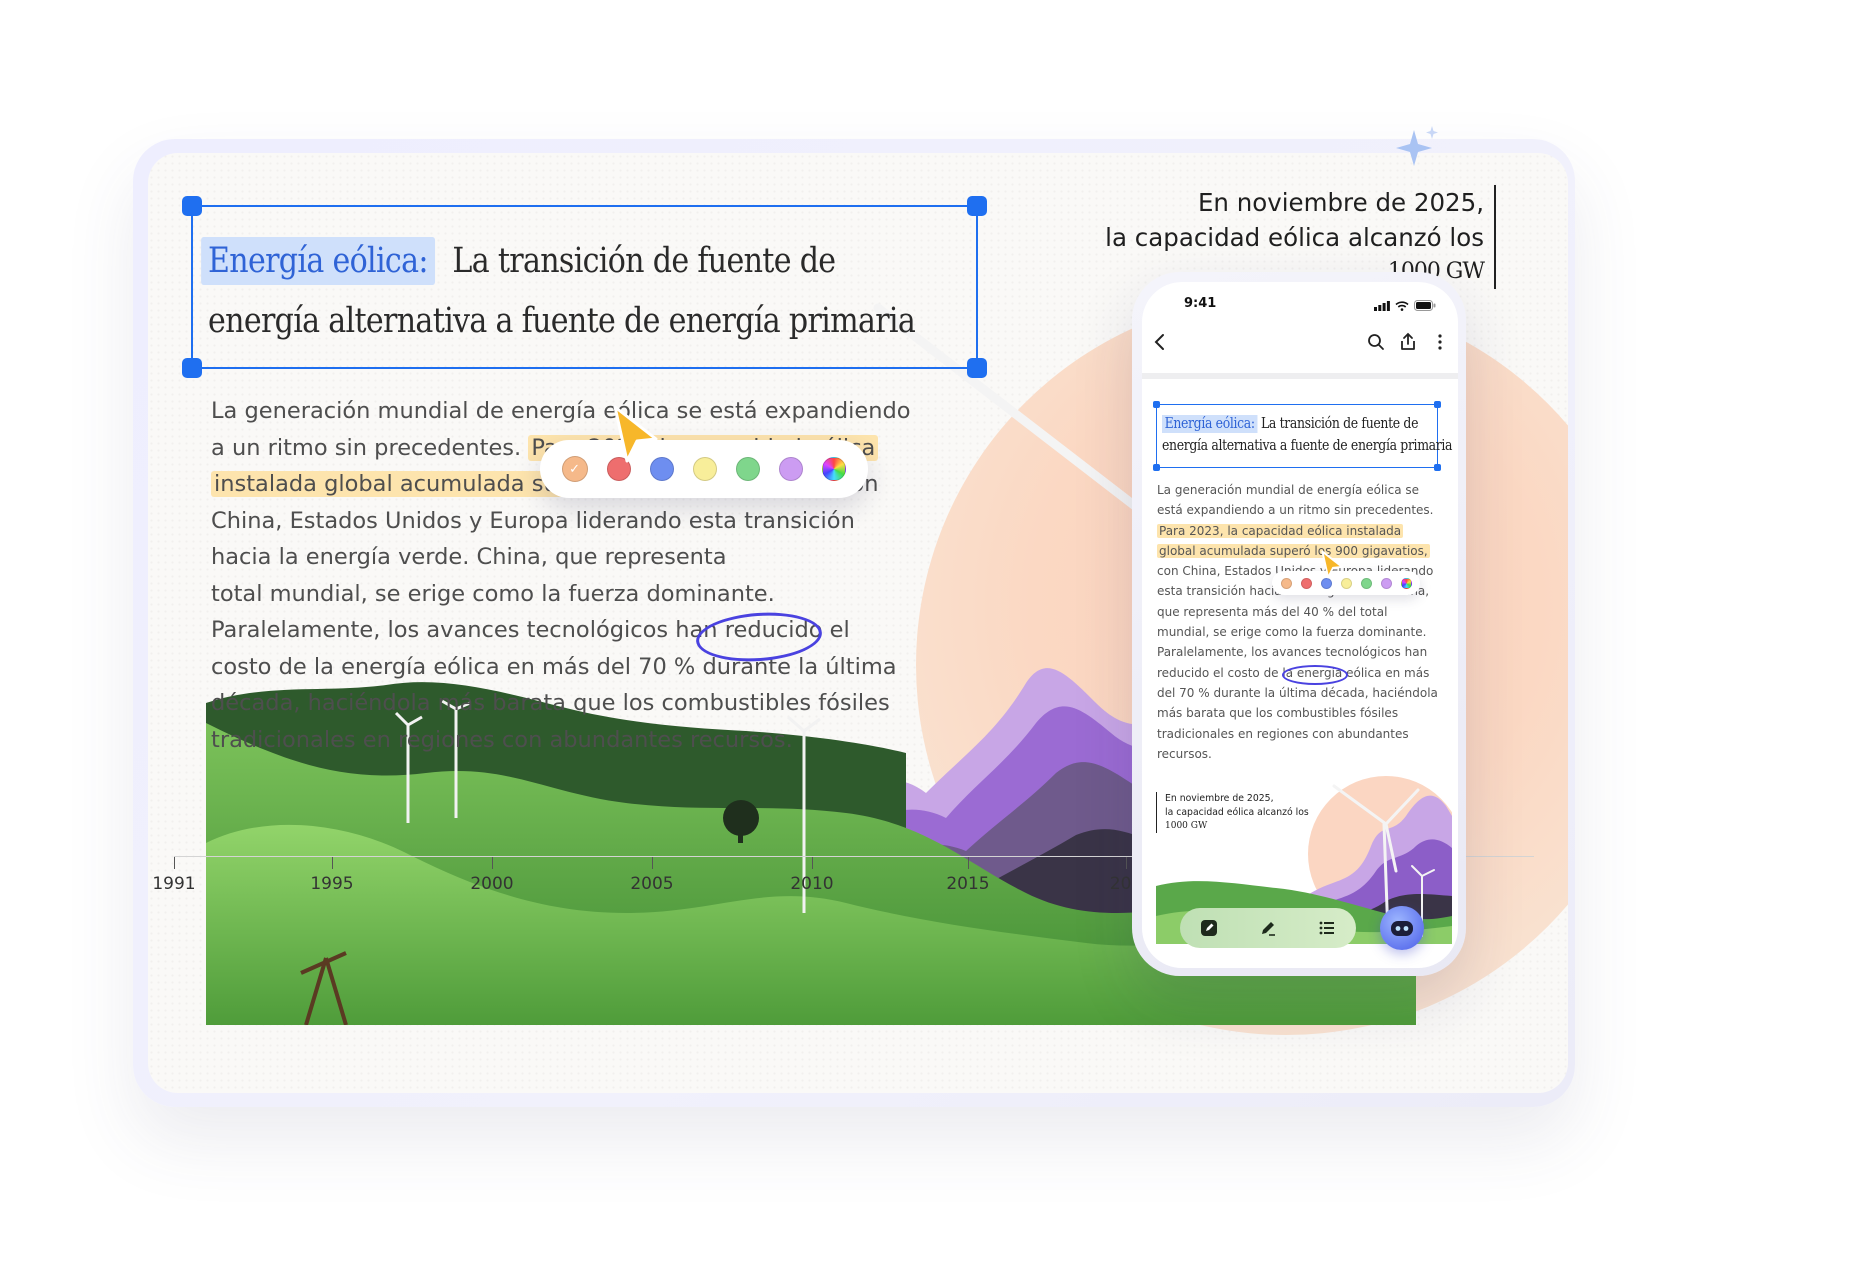 Image resolution: width=1852 pixels, height=1268 pixels. I want to click on ai-assistant-button, so click(1402, 928).